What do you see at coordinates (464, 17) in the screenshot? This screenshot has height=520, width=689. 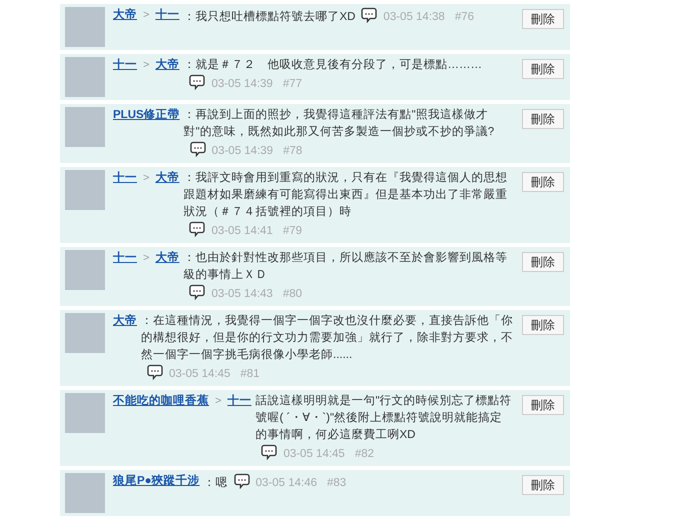 I see `floor-number: #76` at bounding box center [464, 17].